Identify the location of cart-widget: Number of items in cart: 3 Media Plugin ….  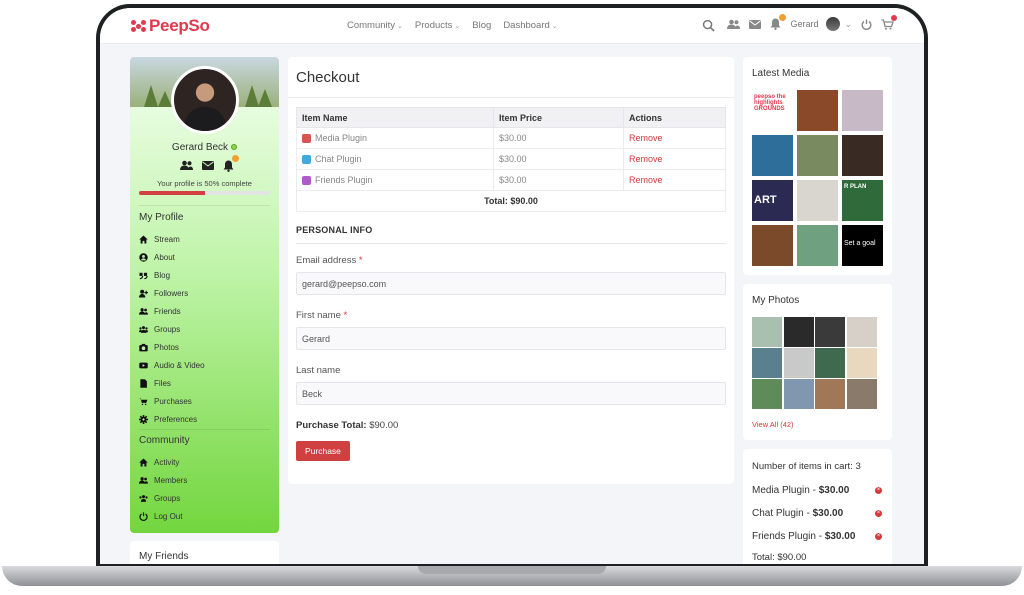
(817, 506).